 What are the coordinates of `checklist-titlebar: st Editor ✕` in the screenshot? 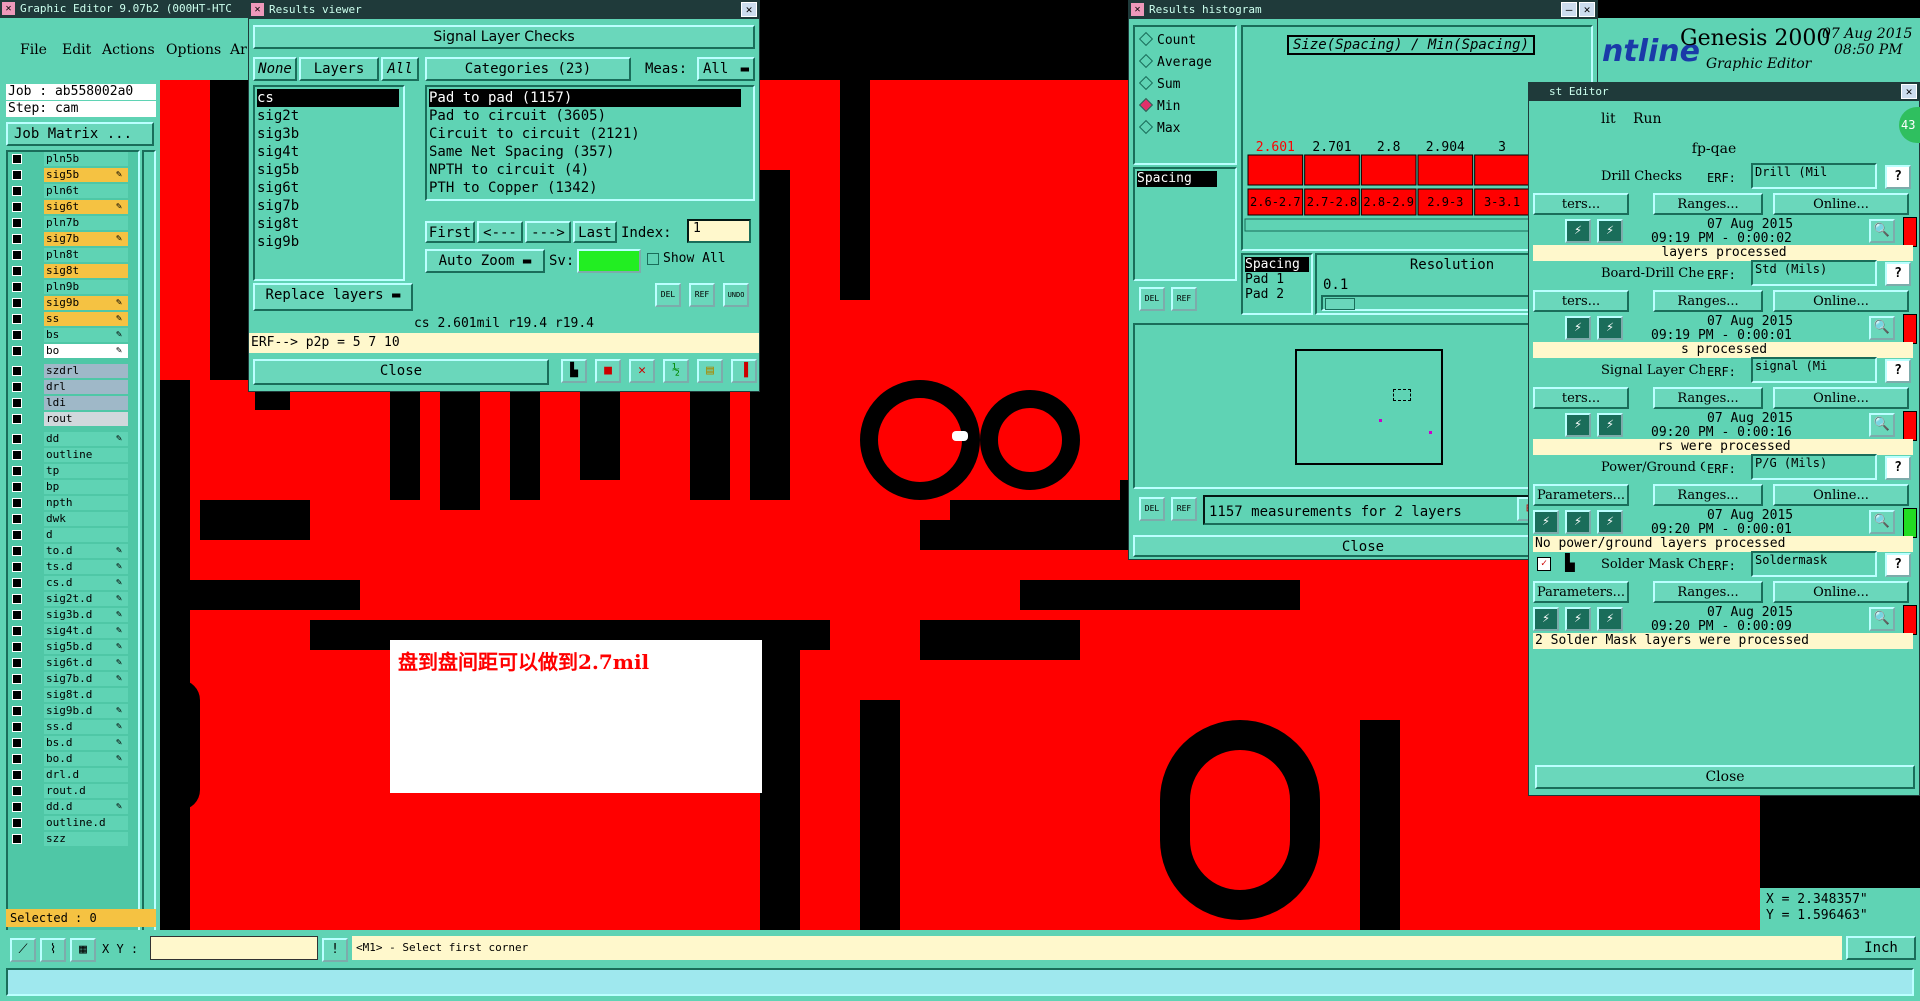 It's located at (1724, 92).